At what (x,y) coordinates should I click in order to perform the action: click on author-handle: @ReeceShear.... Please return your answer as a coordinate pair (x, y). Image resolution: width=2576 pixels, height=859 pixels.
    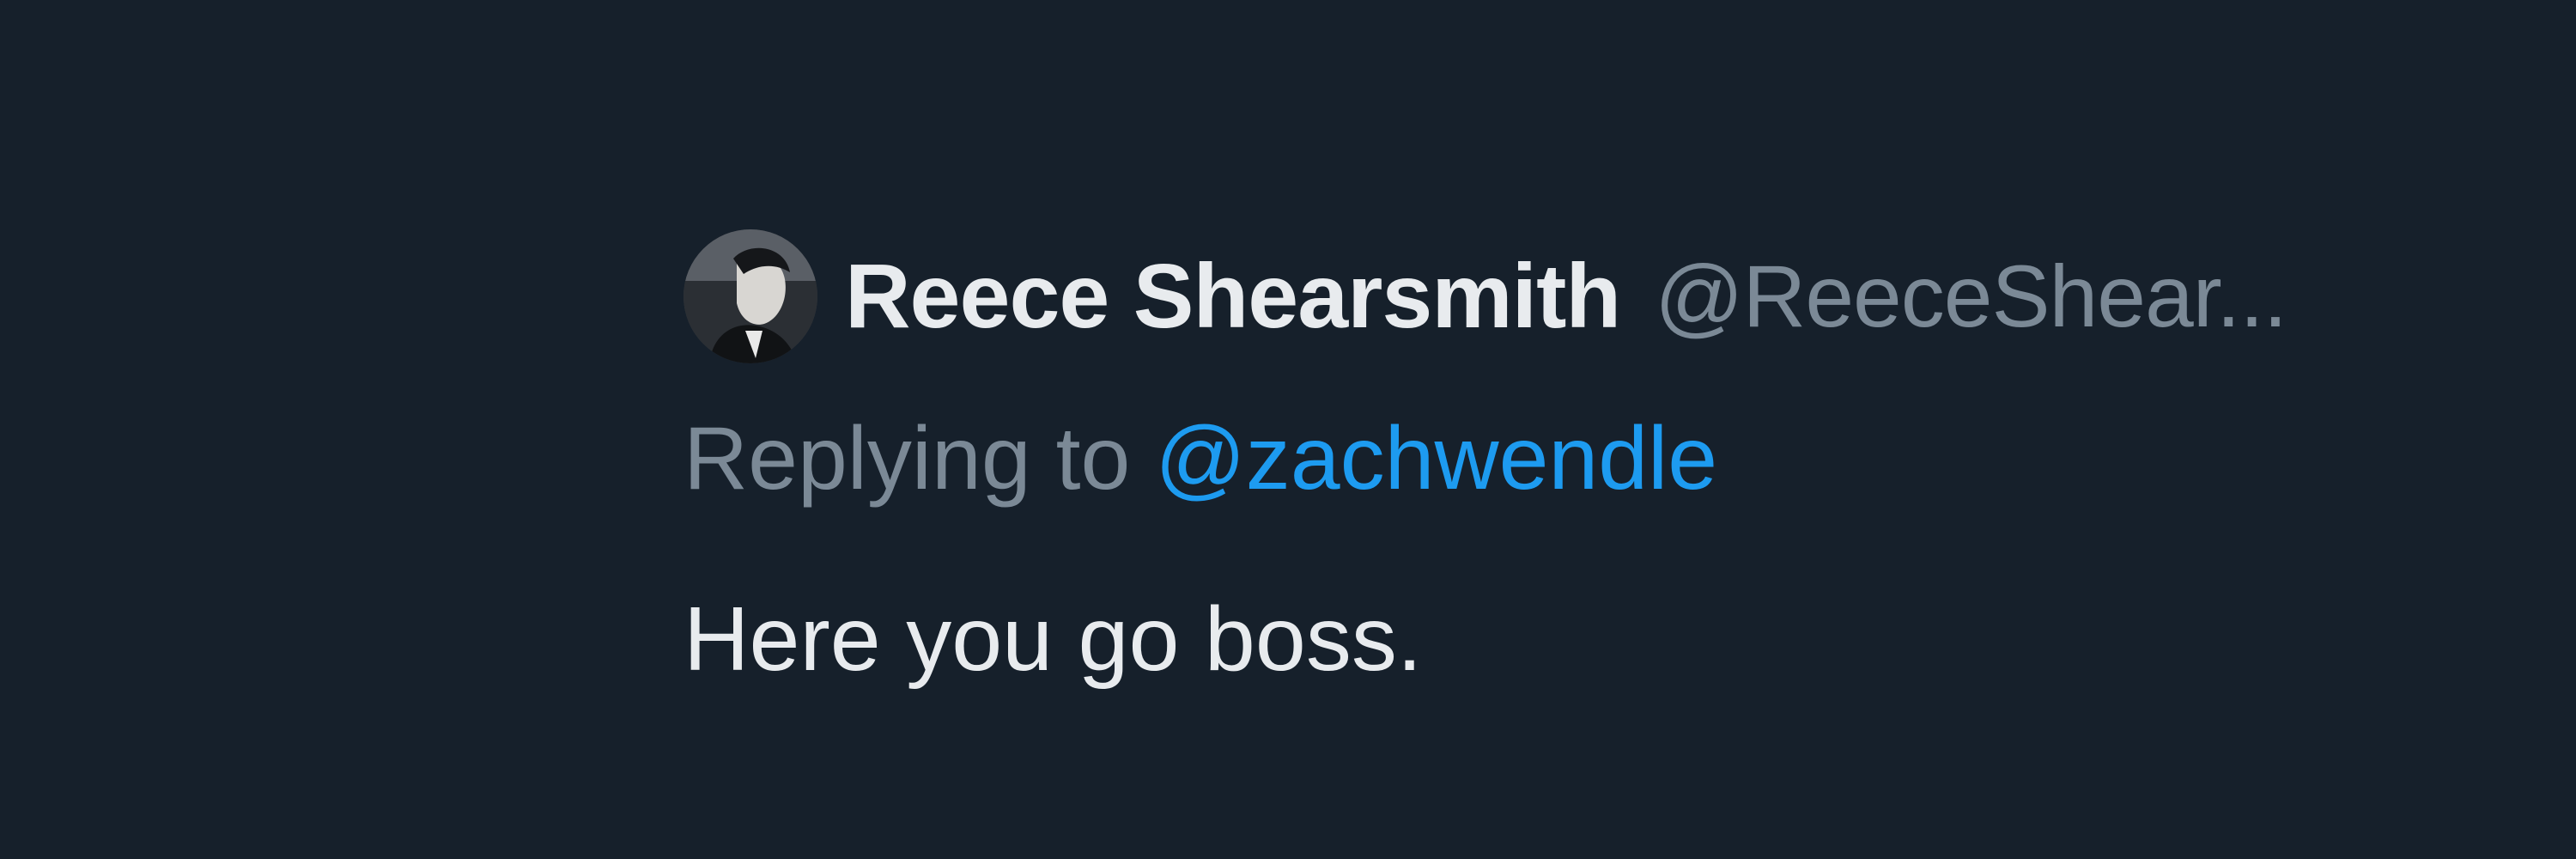
    Looking at the image, I should click on (1971, 297).